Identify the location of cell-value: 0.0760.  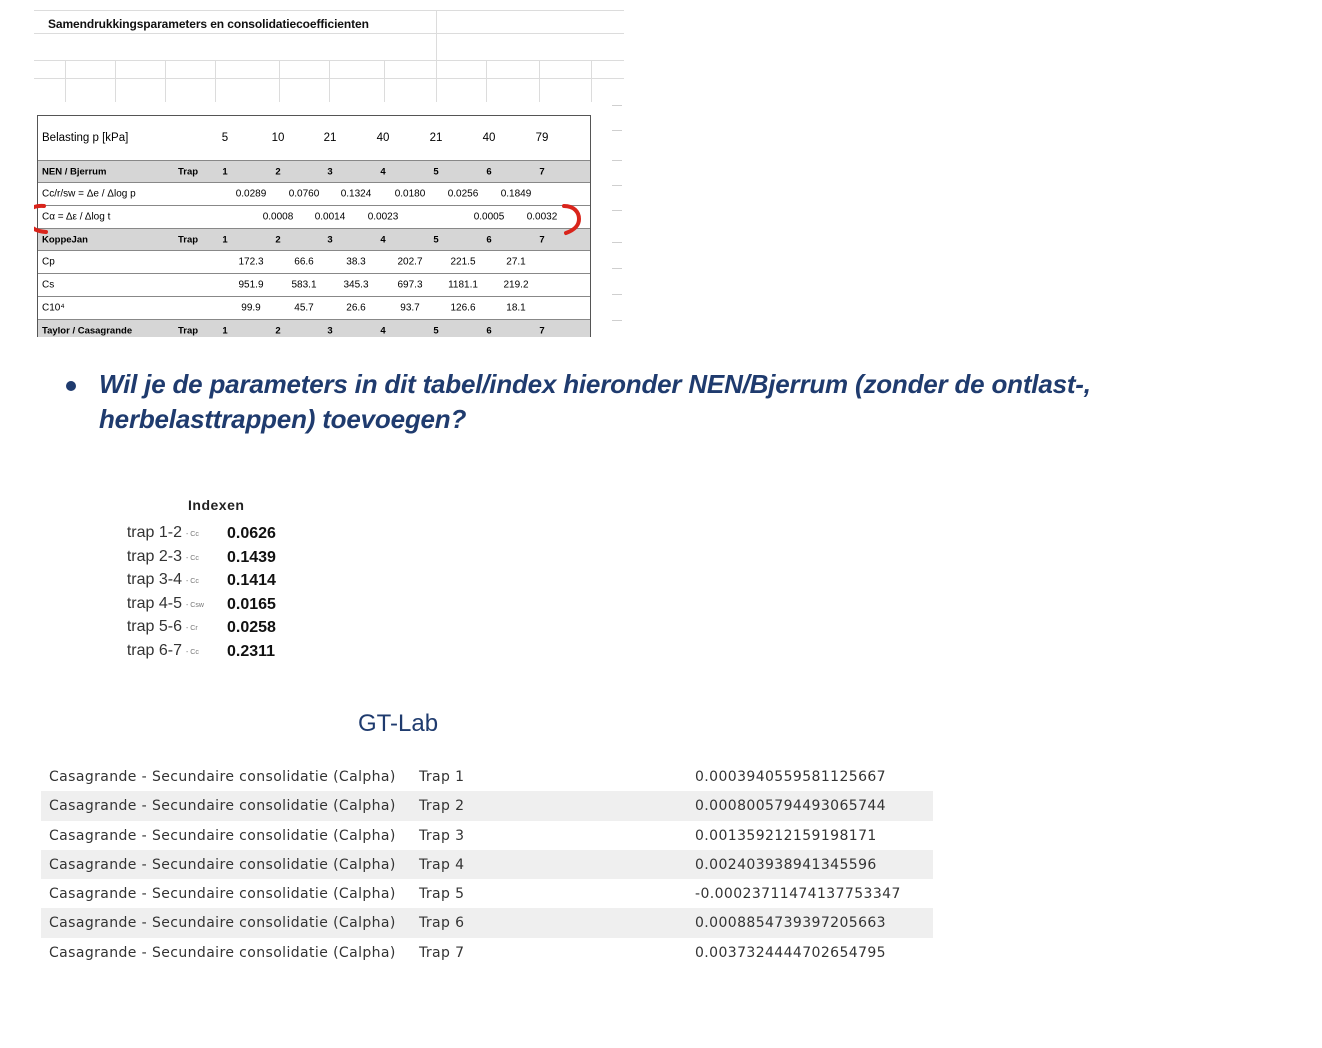
(304, 194).